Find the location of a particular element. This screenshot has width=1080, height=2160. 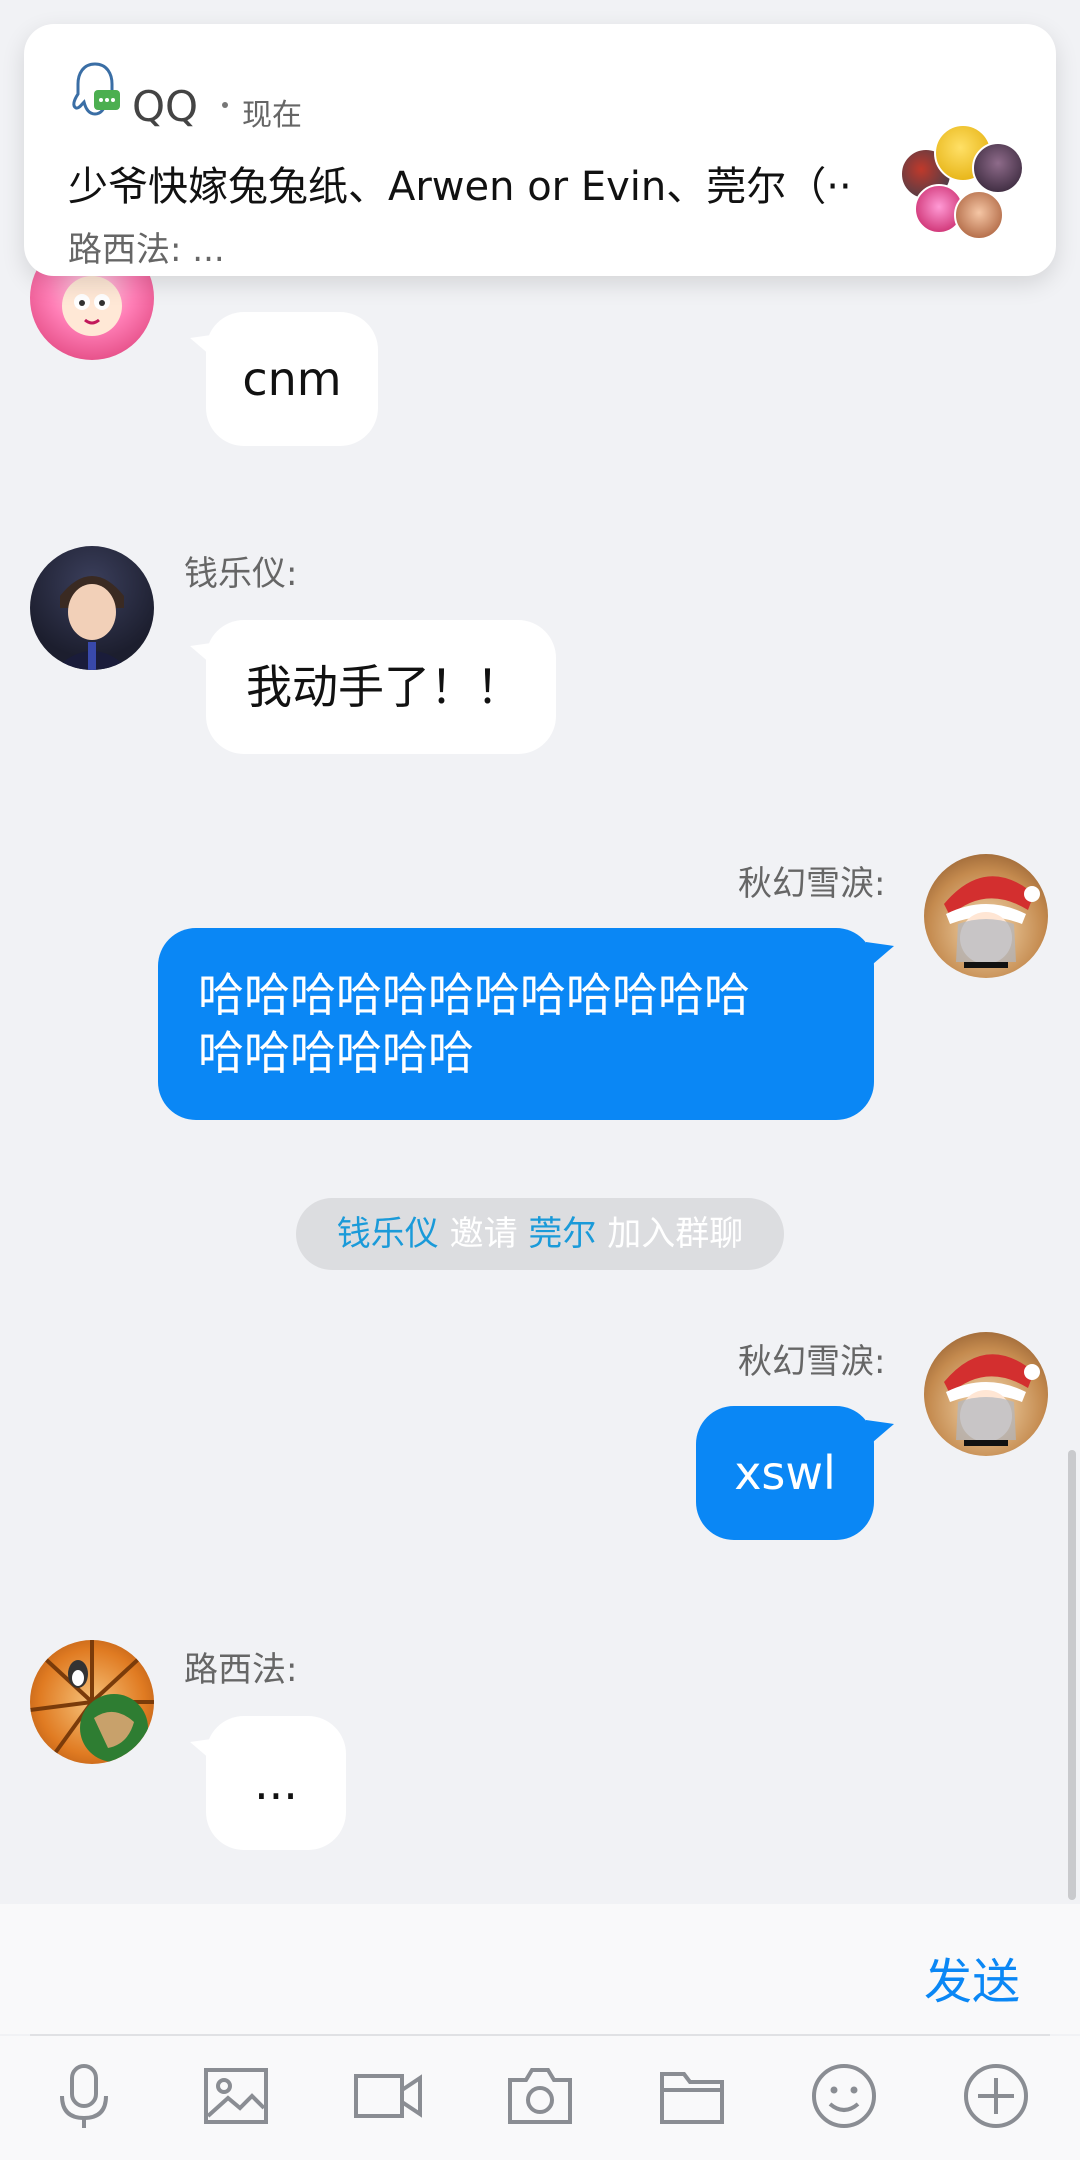

message-bubble: xswl is located at coordinates (785, 1473).